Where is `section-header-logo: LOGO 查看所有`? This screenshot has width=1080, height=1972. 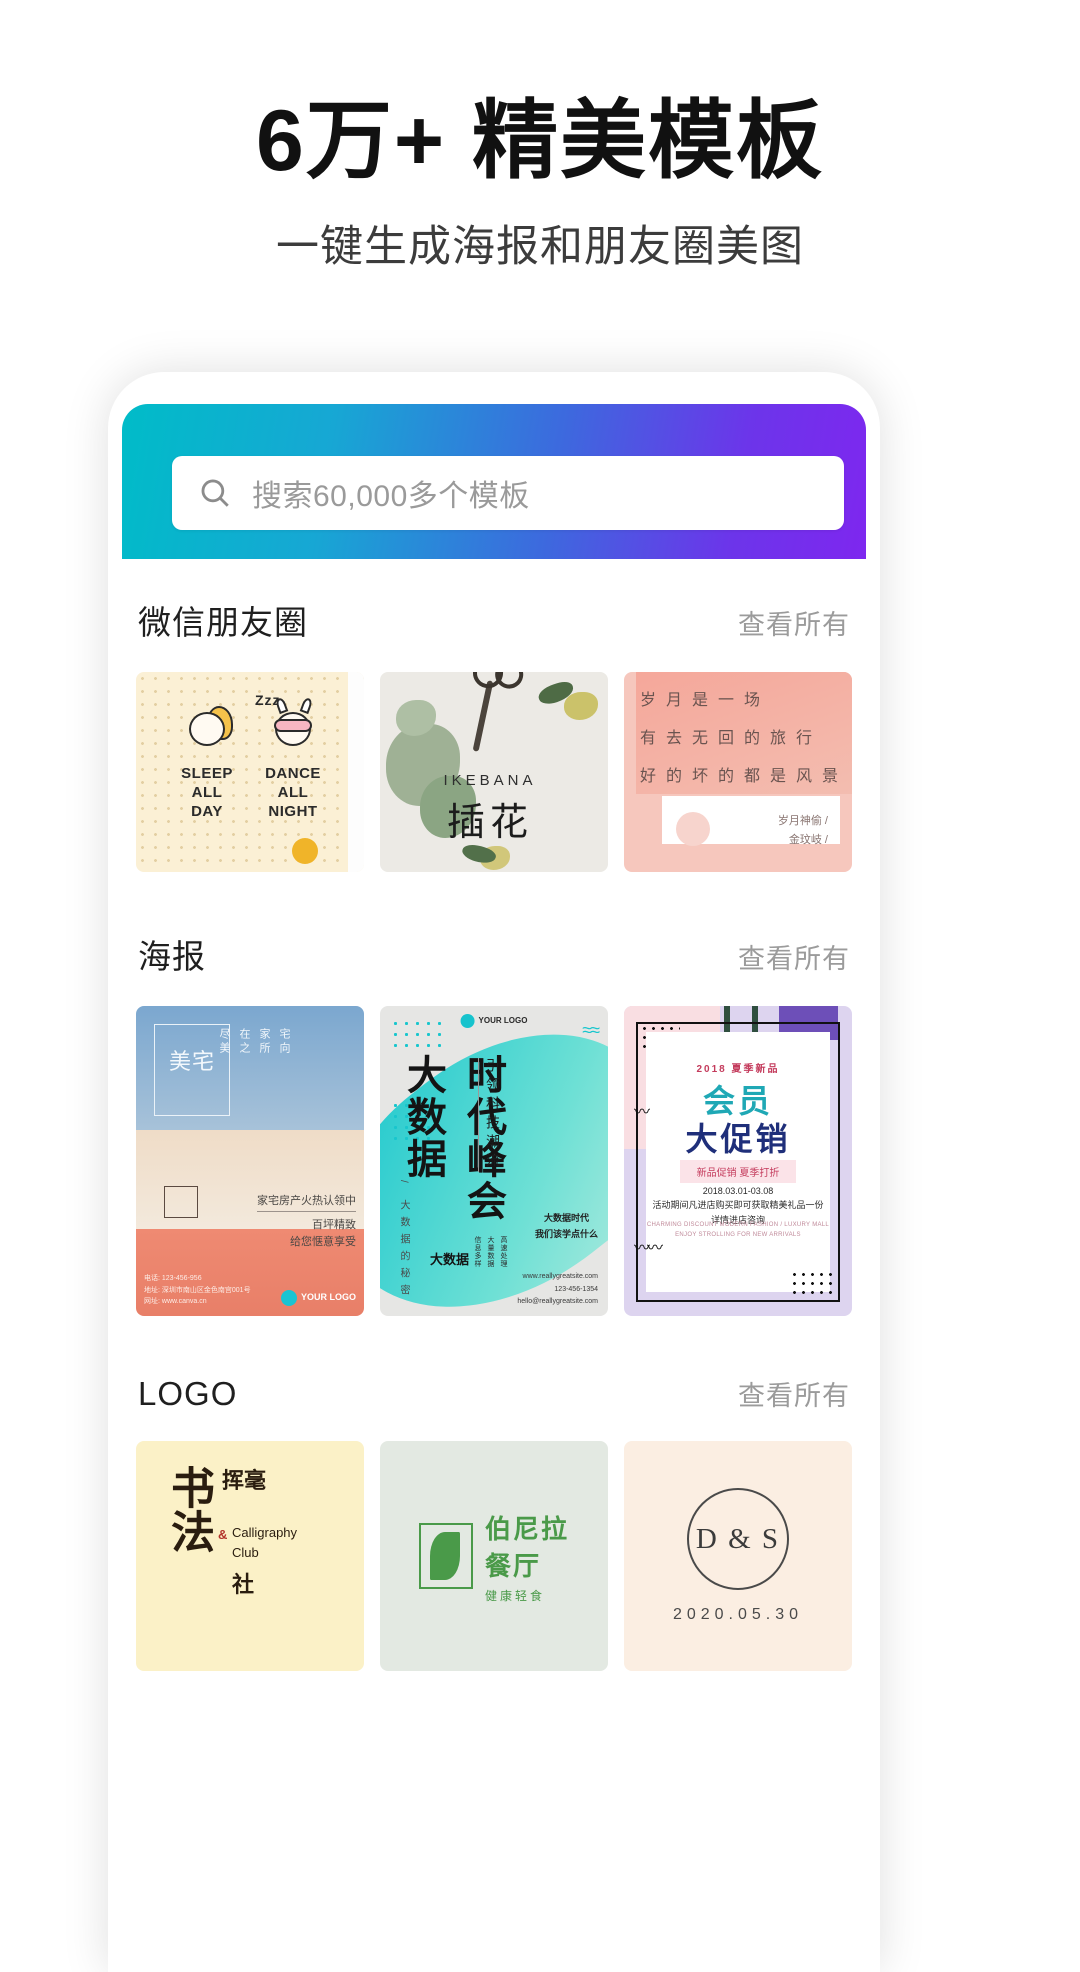
section-header-logo: LOGO 查看所有 is located at coordinates (494, 1393).